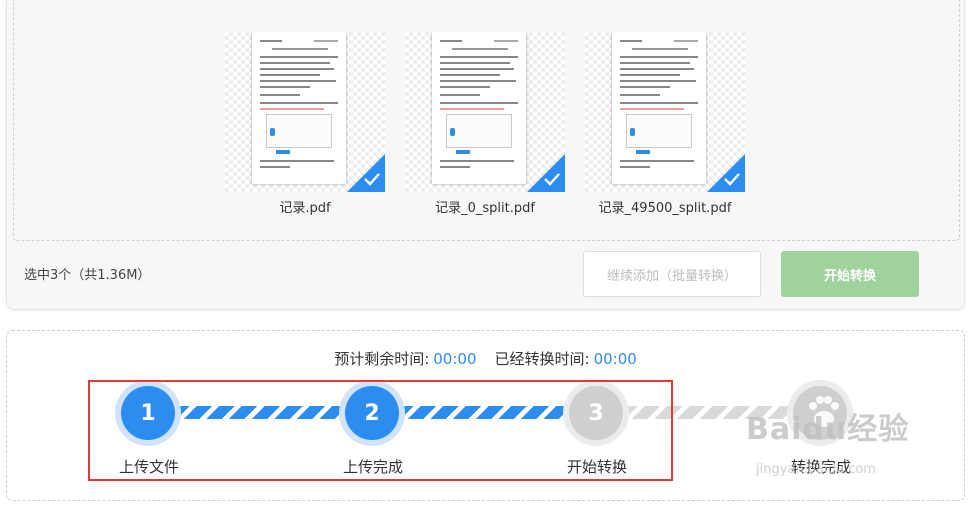 This screenshot has width=973, height=505. What do you see at coordinates (665, 208) in the screenshot?
I see `file-name: 记录_49500_split.pdf` at bounding box center [665, 208].